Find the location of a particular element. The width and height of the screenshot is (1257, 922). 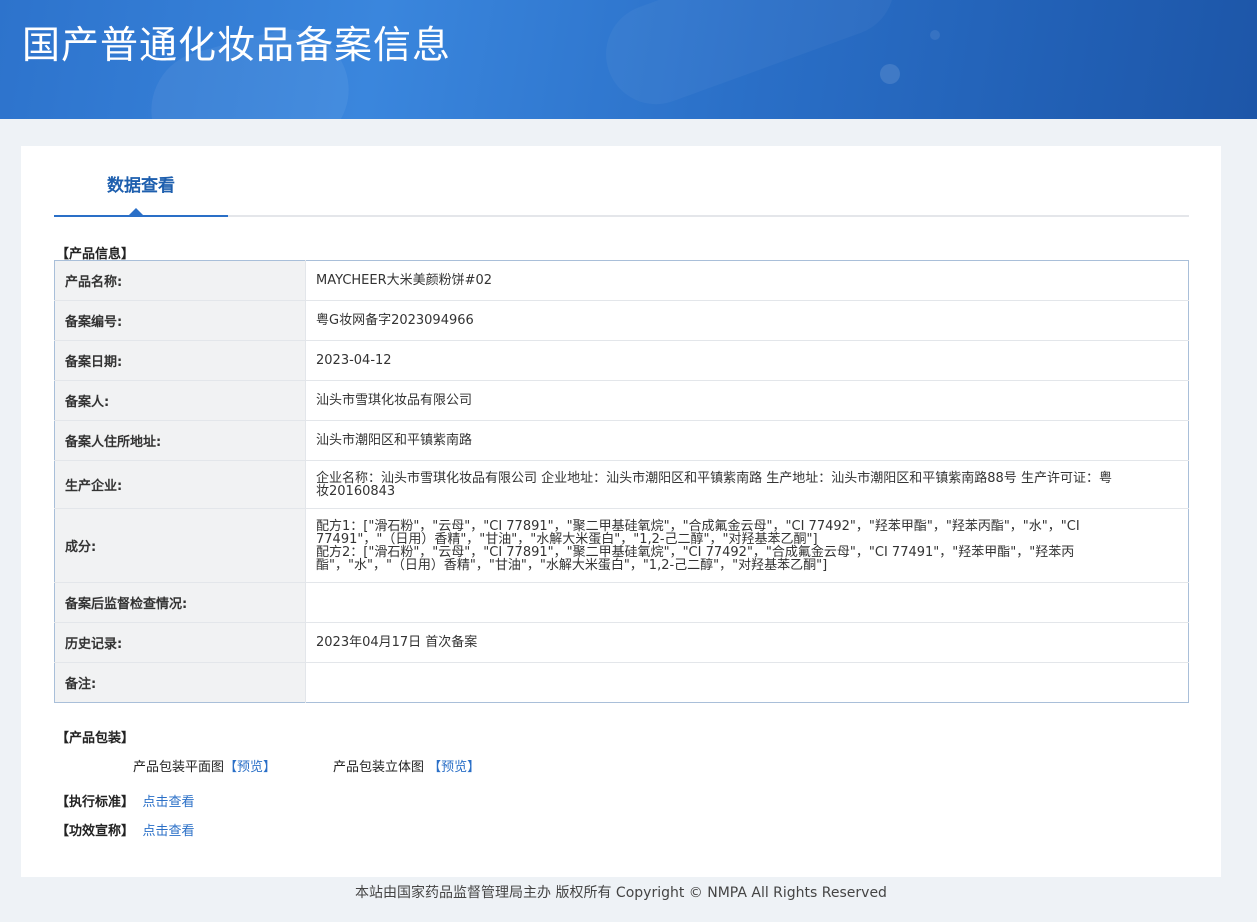

packaging-solid: 产品包装立体图 【预览】 is located at coordinates (406, 765).